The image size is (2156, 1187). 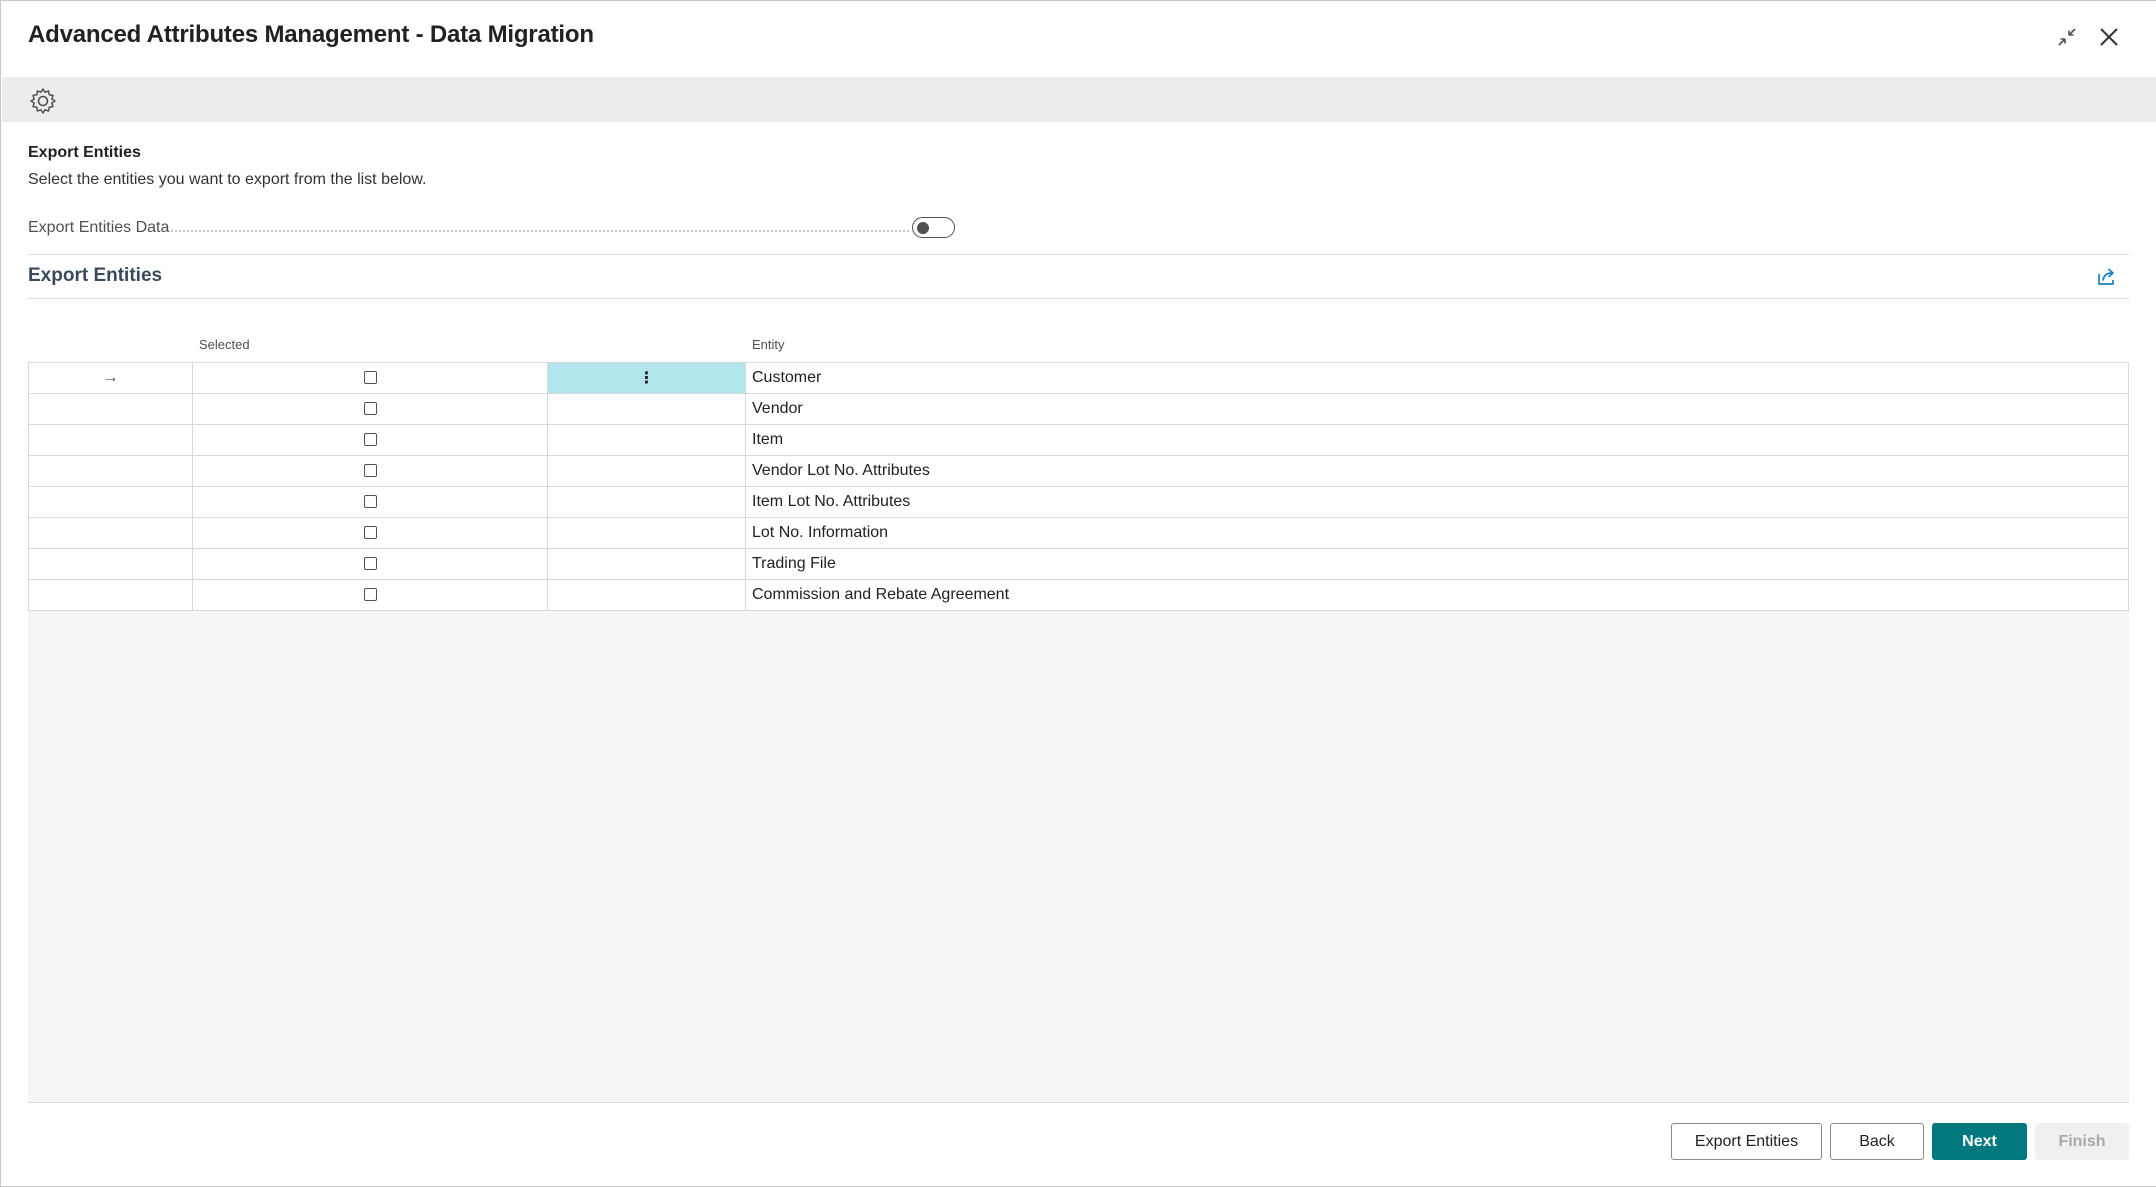 I want to click on table-row: Vendor Lot No. Attributes, so click(x=1078, y=471).